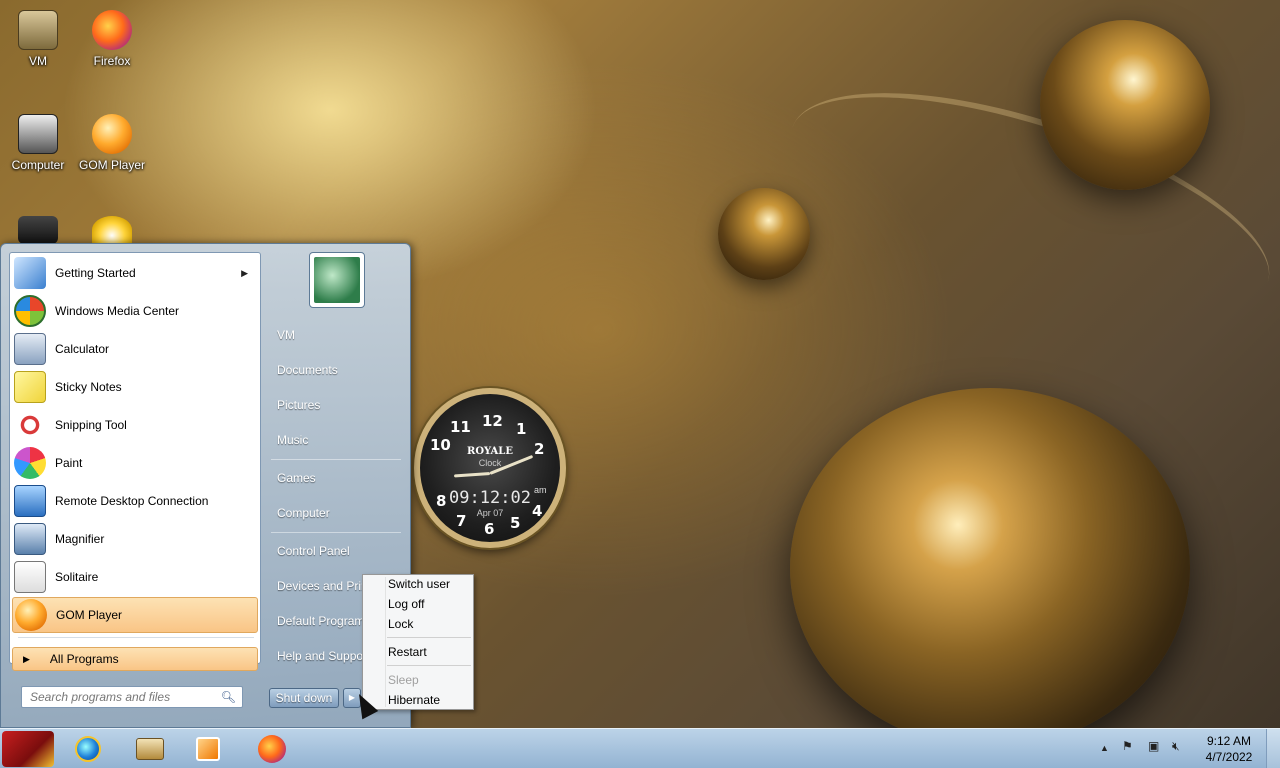 Image resolution: width=1280 pixels, height=768 pixels. I want to click on libraries-icon, so click(150, 749).